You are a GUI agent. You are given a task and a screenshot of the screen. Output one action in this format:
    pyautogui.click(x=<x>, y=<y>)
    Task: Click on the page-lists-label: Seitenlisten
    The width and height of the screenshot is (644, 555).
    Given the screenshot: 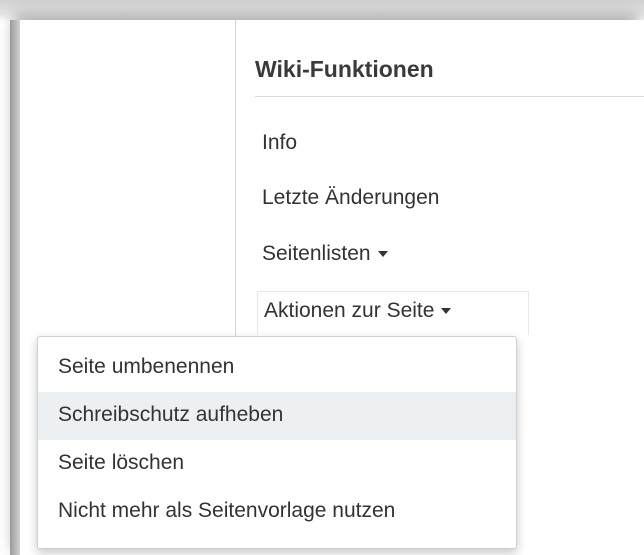 What is the action you would take?
    pyautogui.click(x=316, y=253)
    